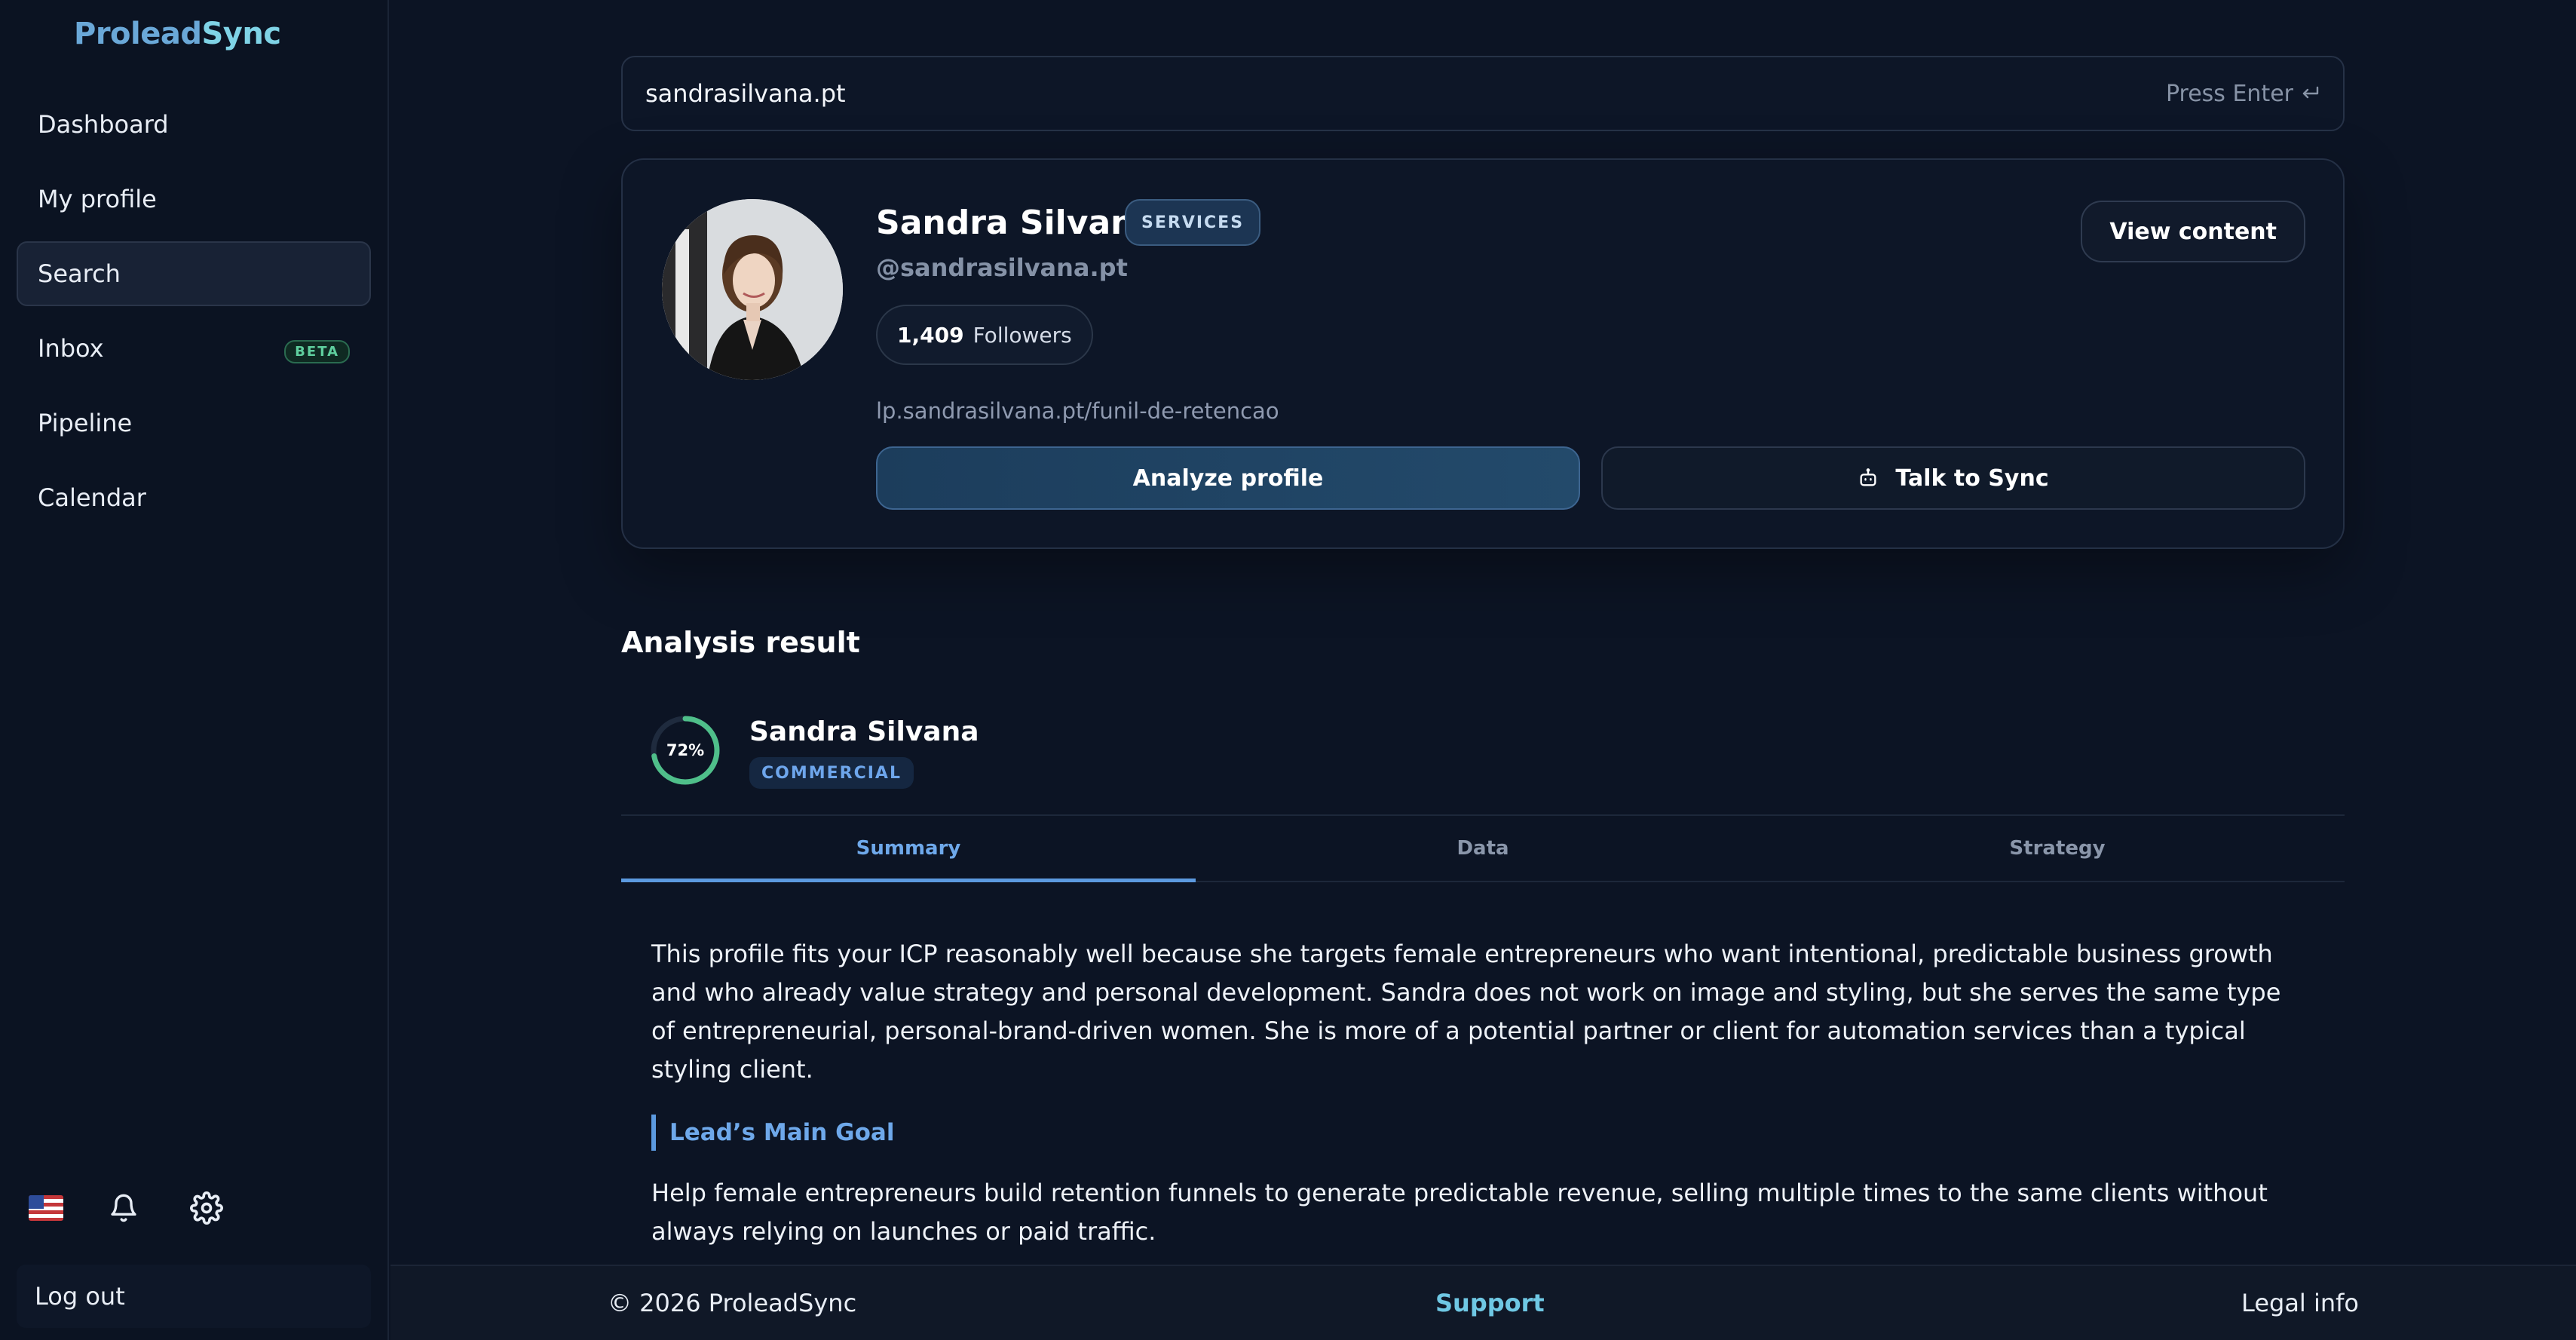 Image resolution: width=2576 pixels, height=1340 pixels. Describe the element at coordinates (194, 423) in the screenshot. I see `sidebar-item-pipeline: Pipeline` at that location.